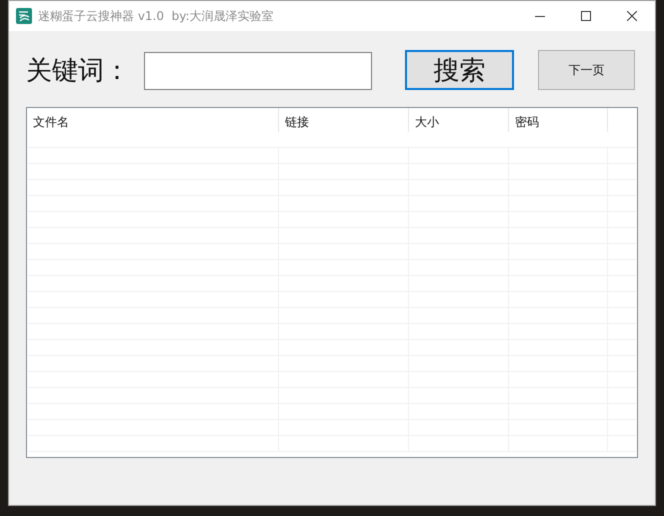 The height and width of the screenshot is (516, 664). Describe the element at coordinates (258, 71) in the screenshot. I see `keyword-input-field` at that location.